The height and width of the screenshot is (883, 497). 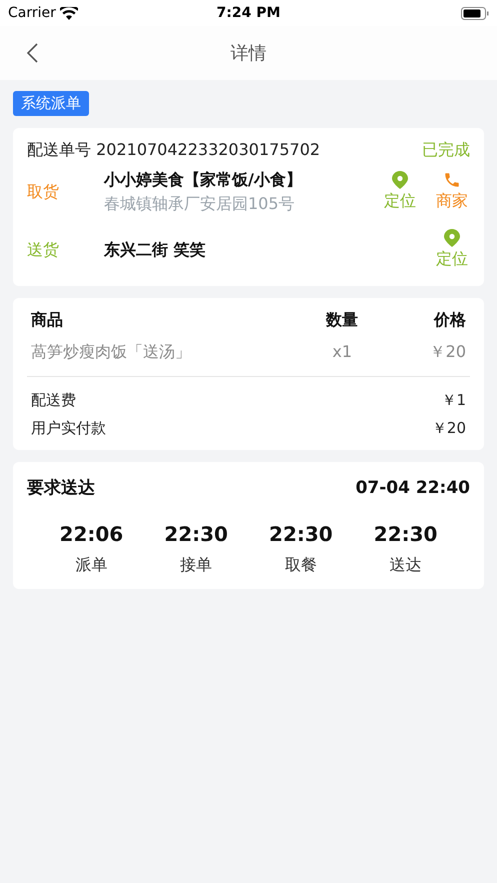 What do you see at coordinates (449, 319) in the screenshot?
I see `column-header: 价格` at bounding box center [449, 319].